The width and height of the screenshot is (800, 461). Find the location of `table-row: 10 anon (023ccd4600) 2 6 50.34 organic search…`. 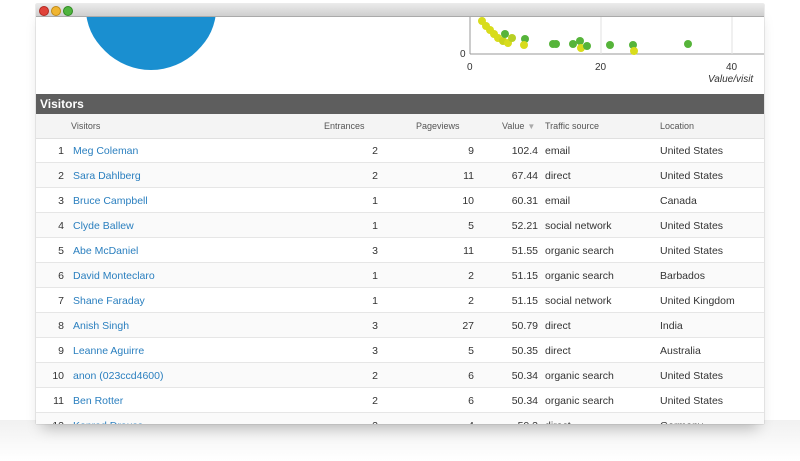

table-row: 10 anon (023ccd4600) 2 6 50.34 organic search… is located at coordinates (400, 375).